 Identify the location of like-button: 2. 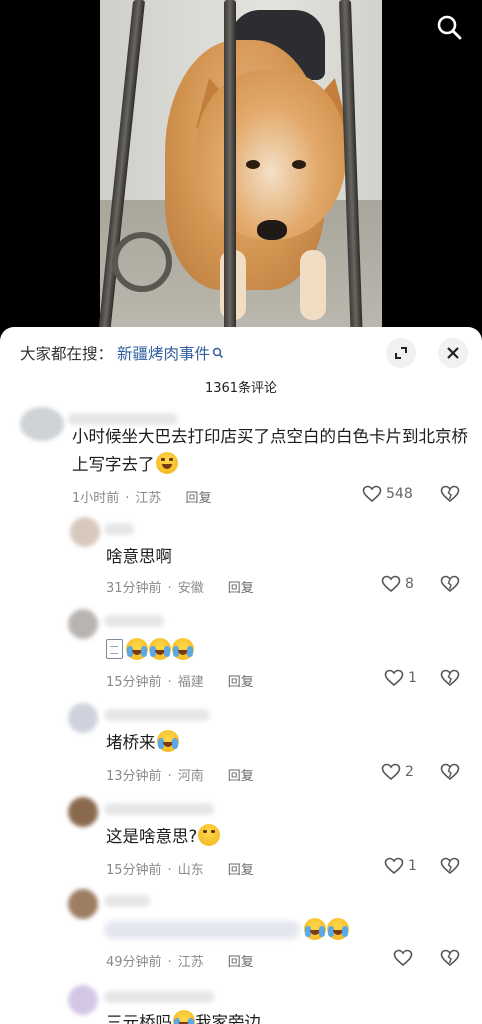
(397, 772).